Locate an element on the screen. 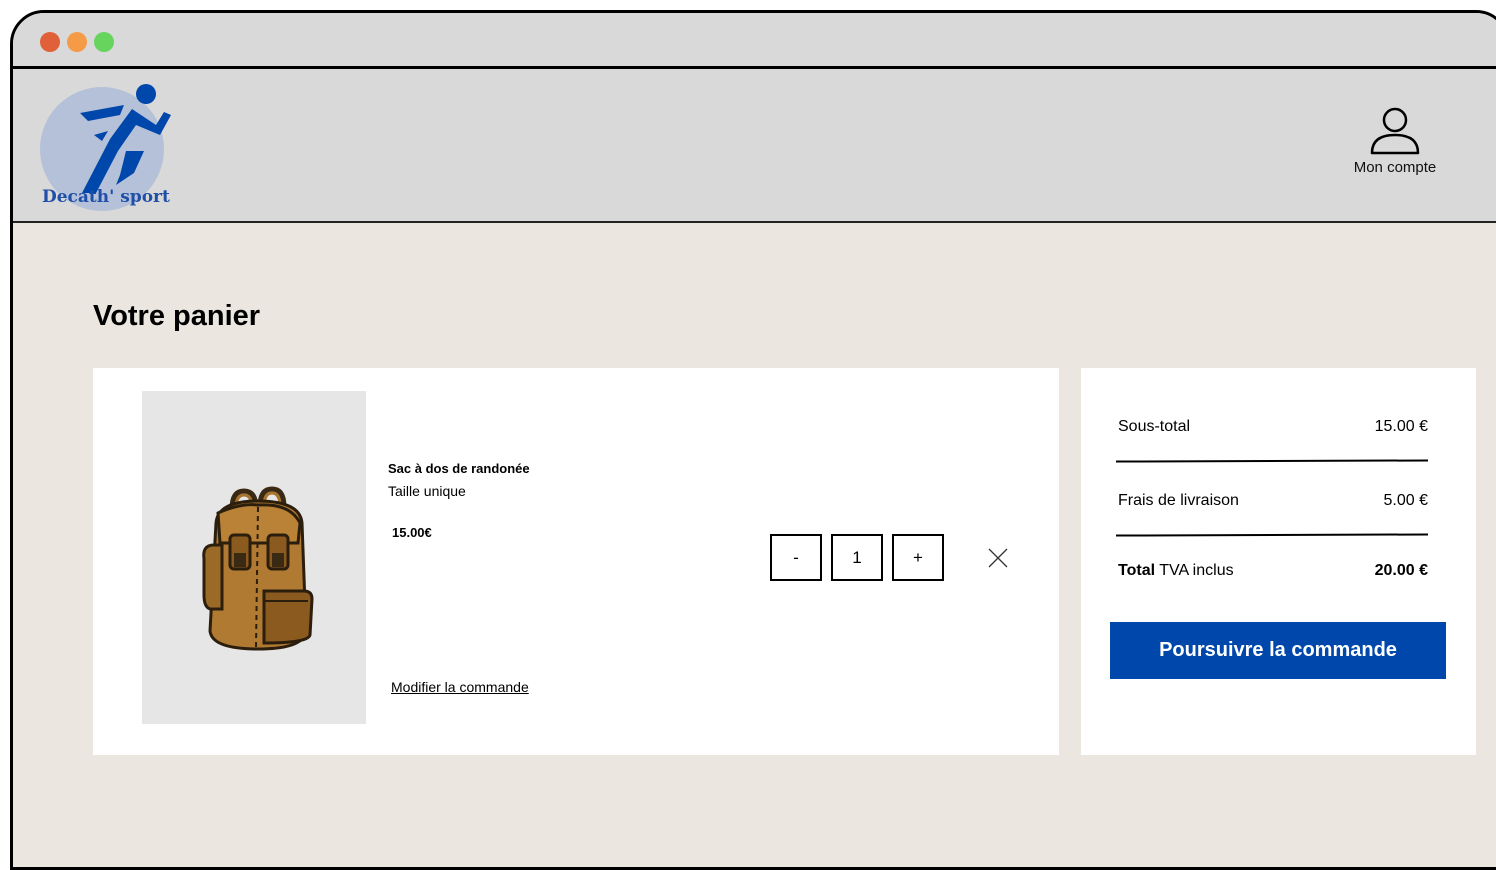 This screenshot has height=870, width=1496. user-icon is located at coordinates (1395, 131).